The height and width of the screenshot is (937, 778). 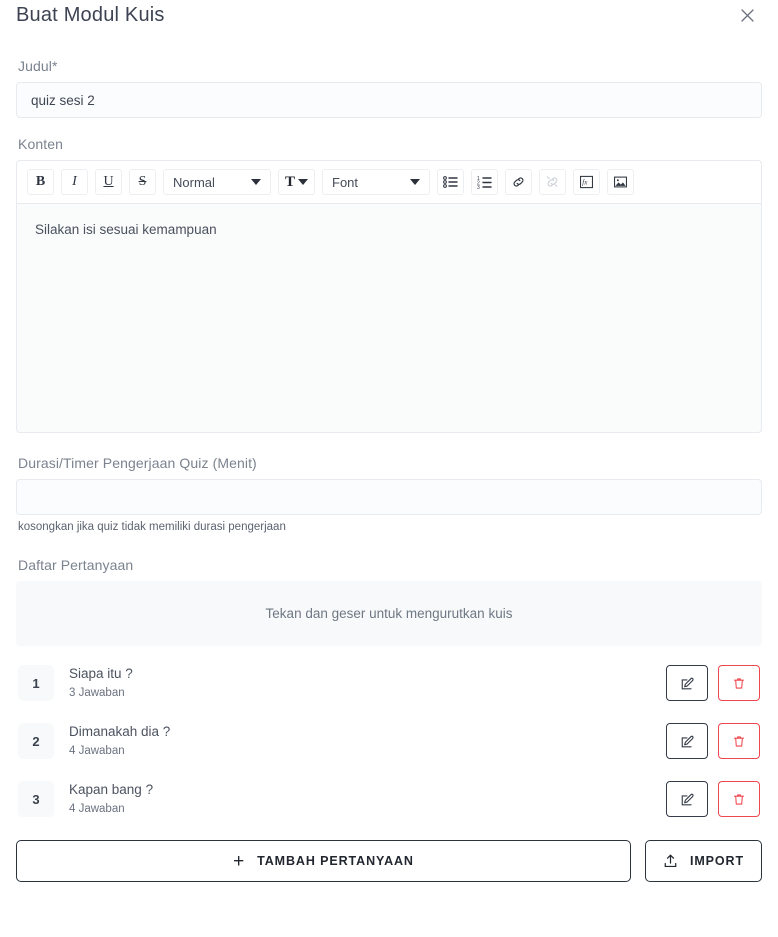 I want to click on close-icon, so click(x=747, y=15).